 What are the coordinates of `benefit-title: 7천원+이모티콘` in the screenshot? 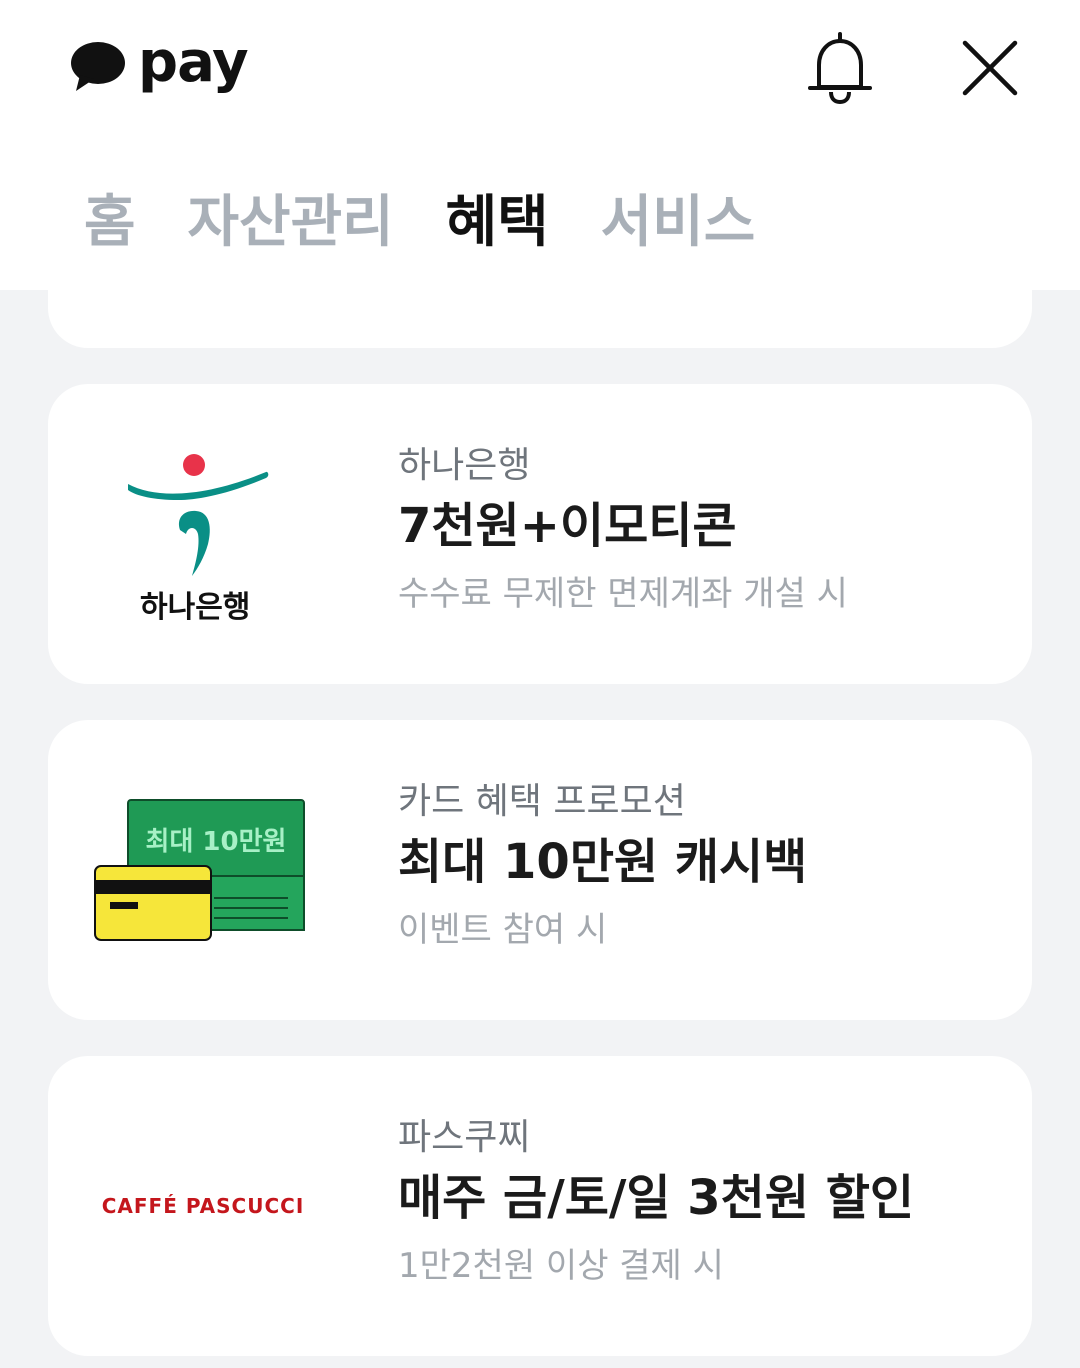 It's located at (567, 526).